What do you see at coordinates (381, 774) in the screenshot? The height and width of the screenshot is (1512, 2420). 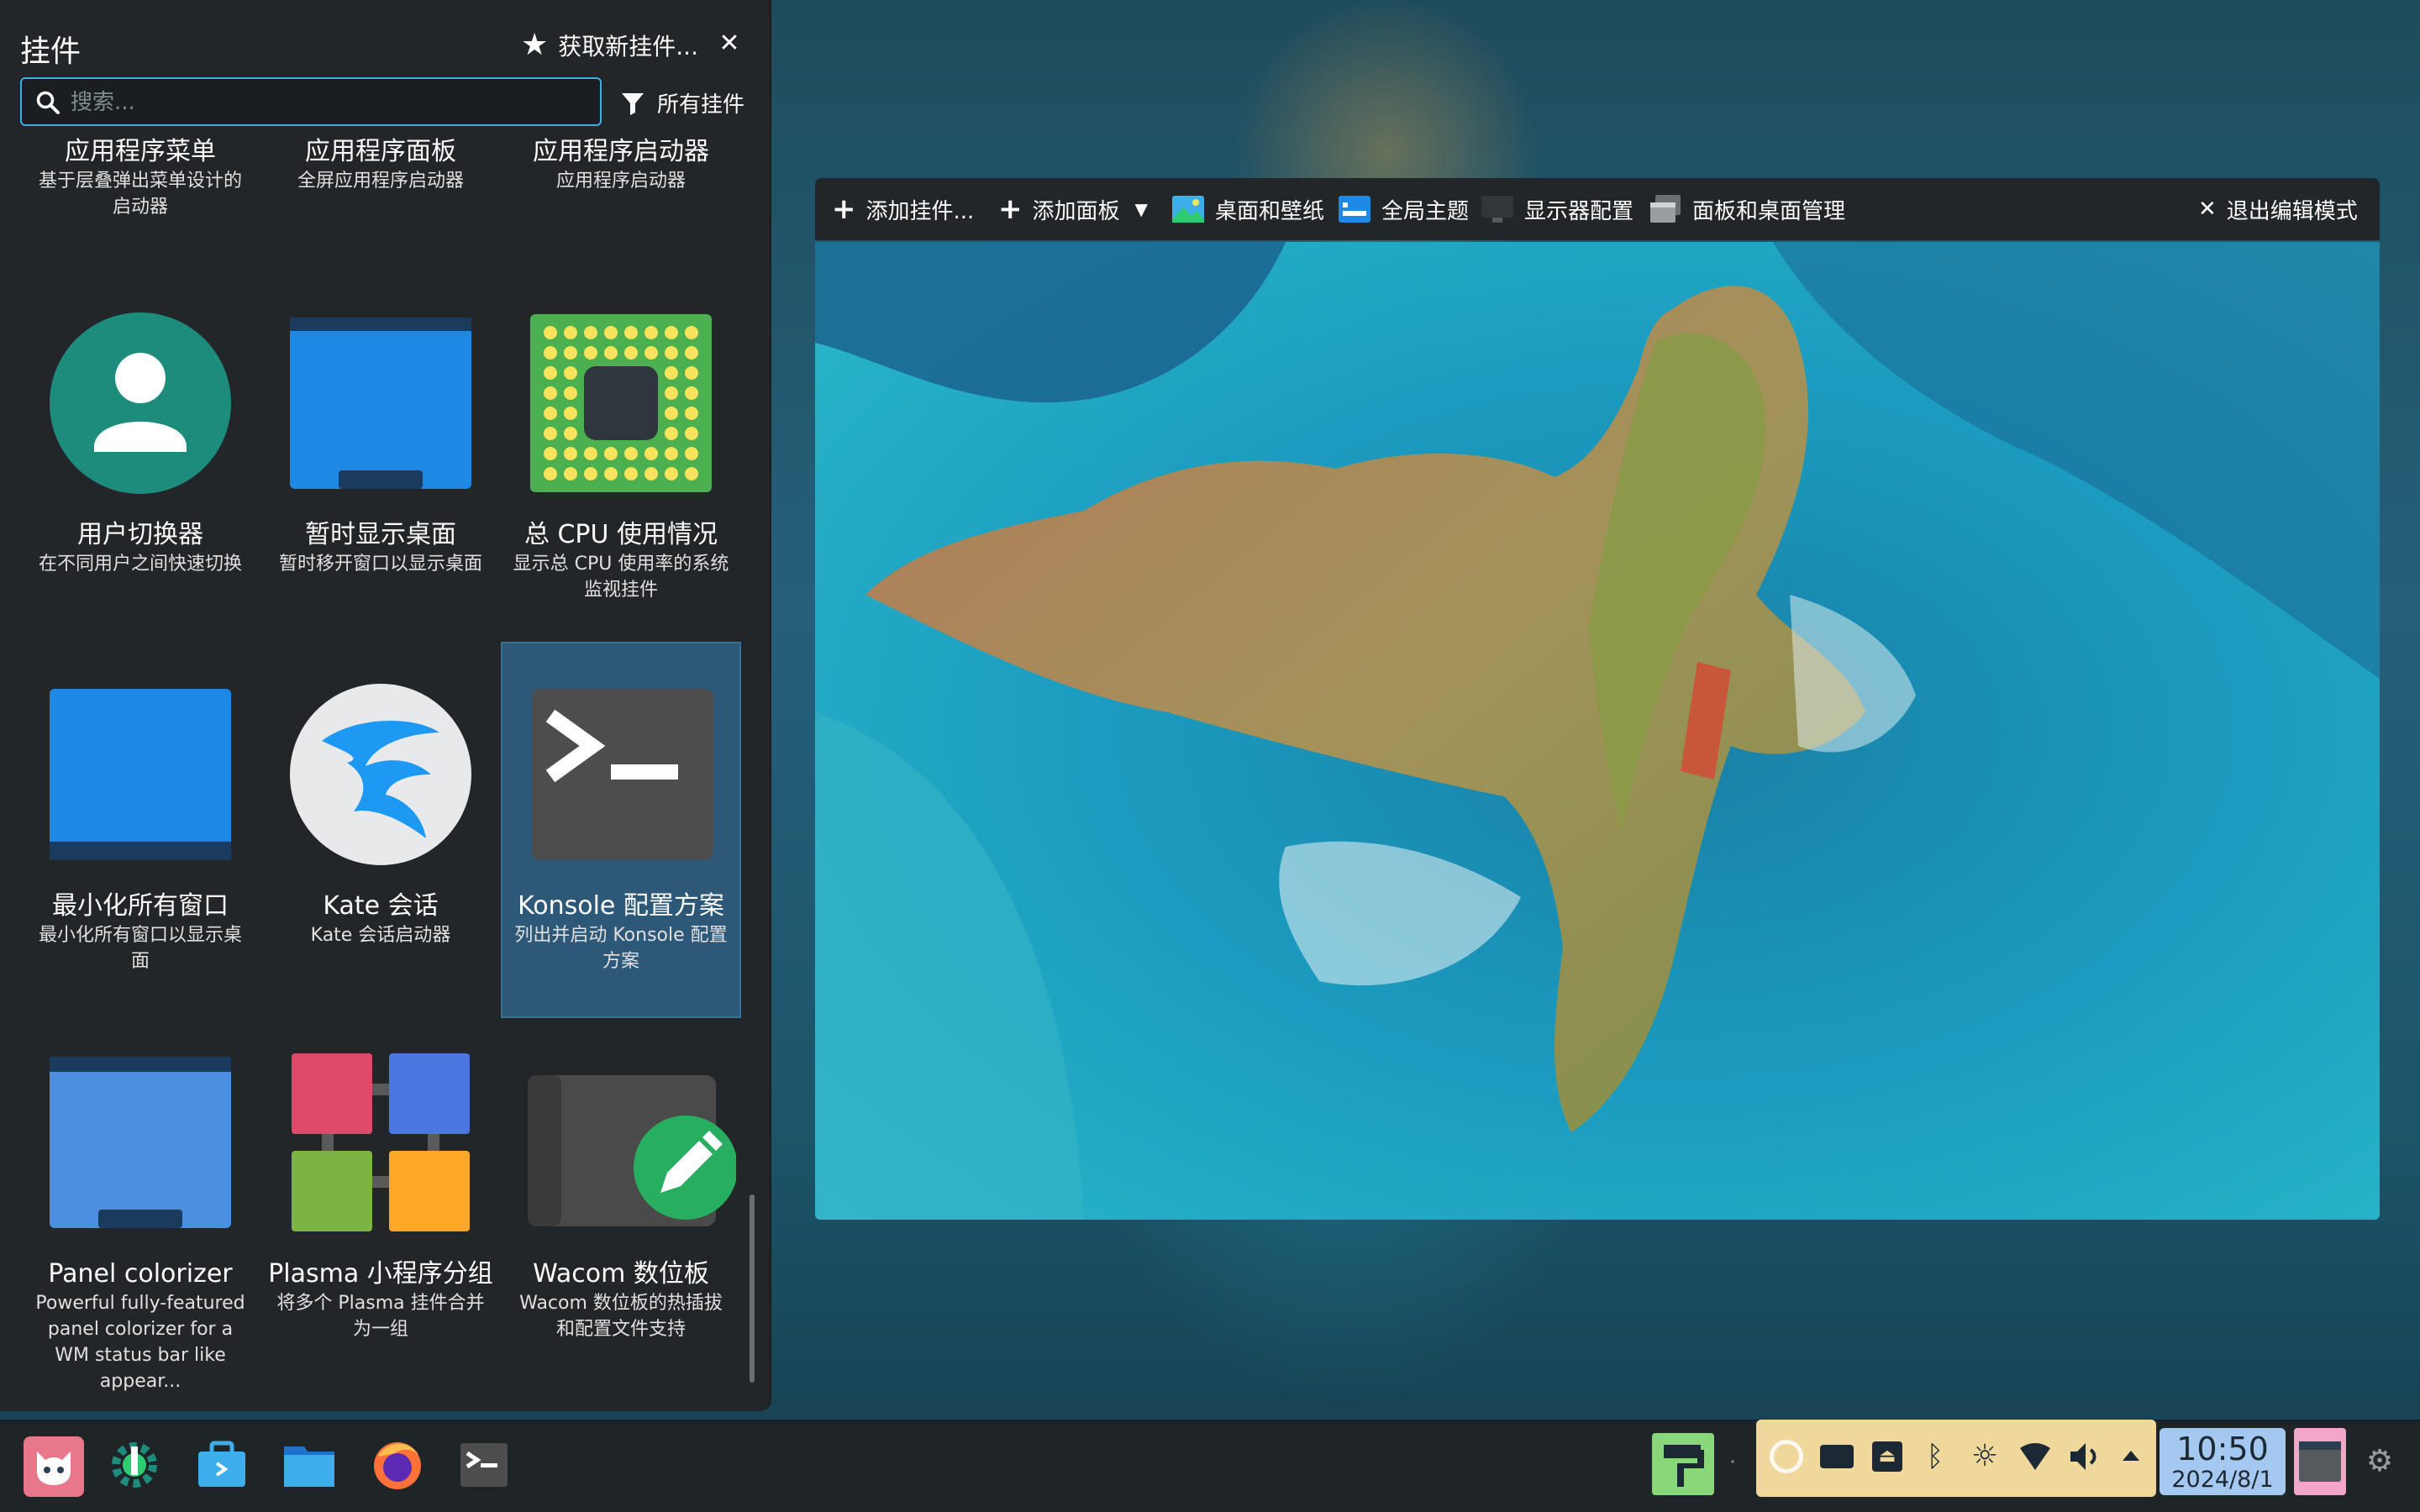 I see `kate-icon` at bounding box center [381, 774].